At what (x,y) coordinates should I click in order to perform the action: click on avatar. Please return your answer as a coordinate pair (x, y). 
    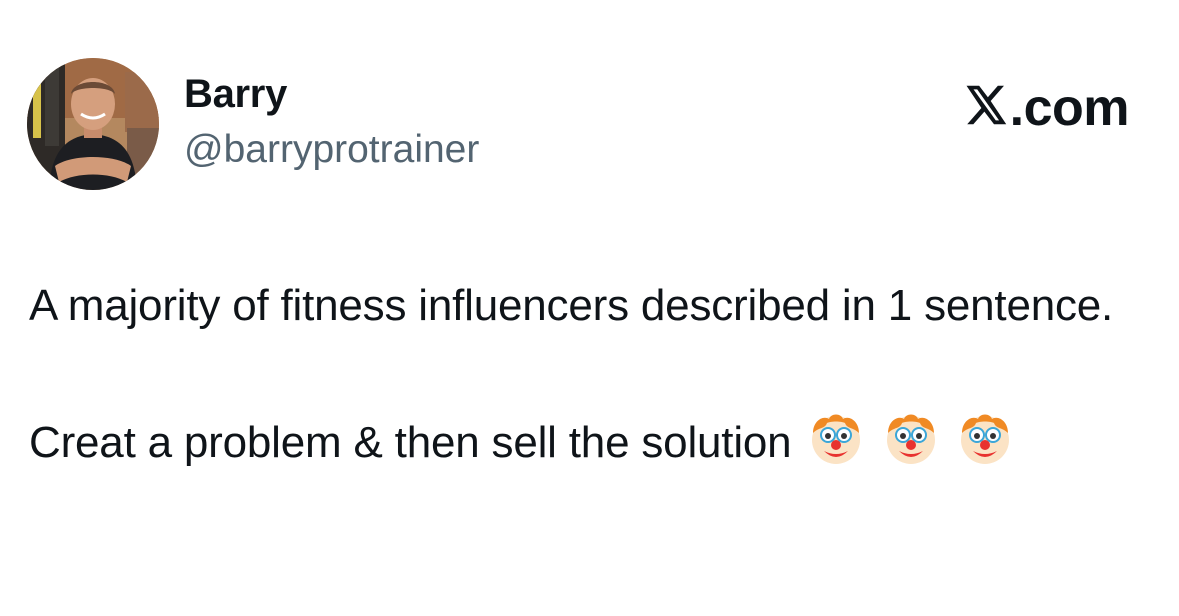
    Looking at the image, I should click on (93, 124).